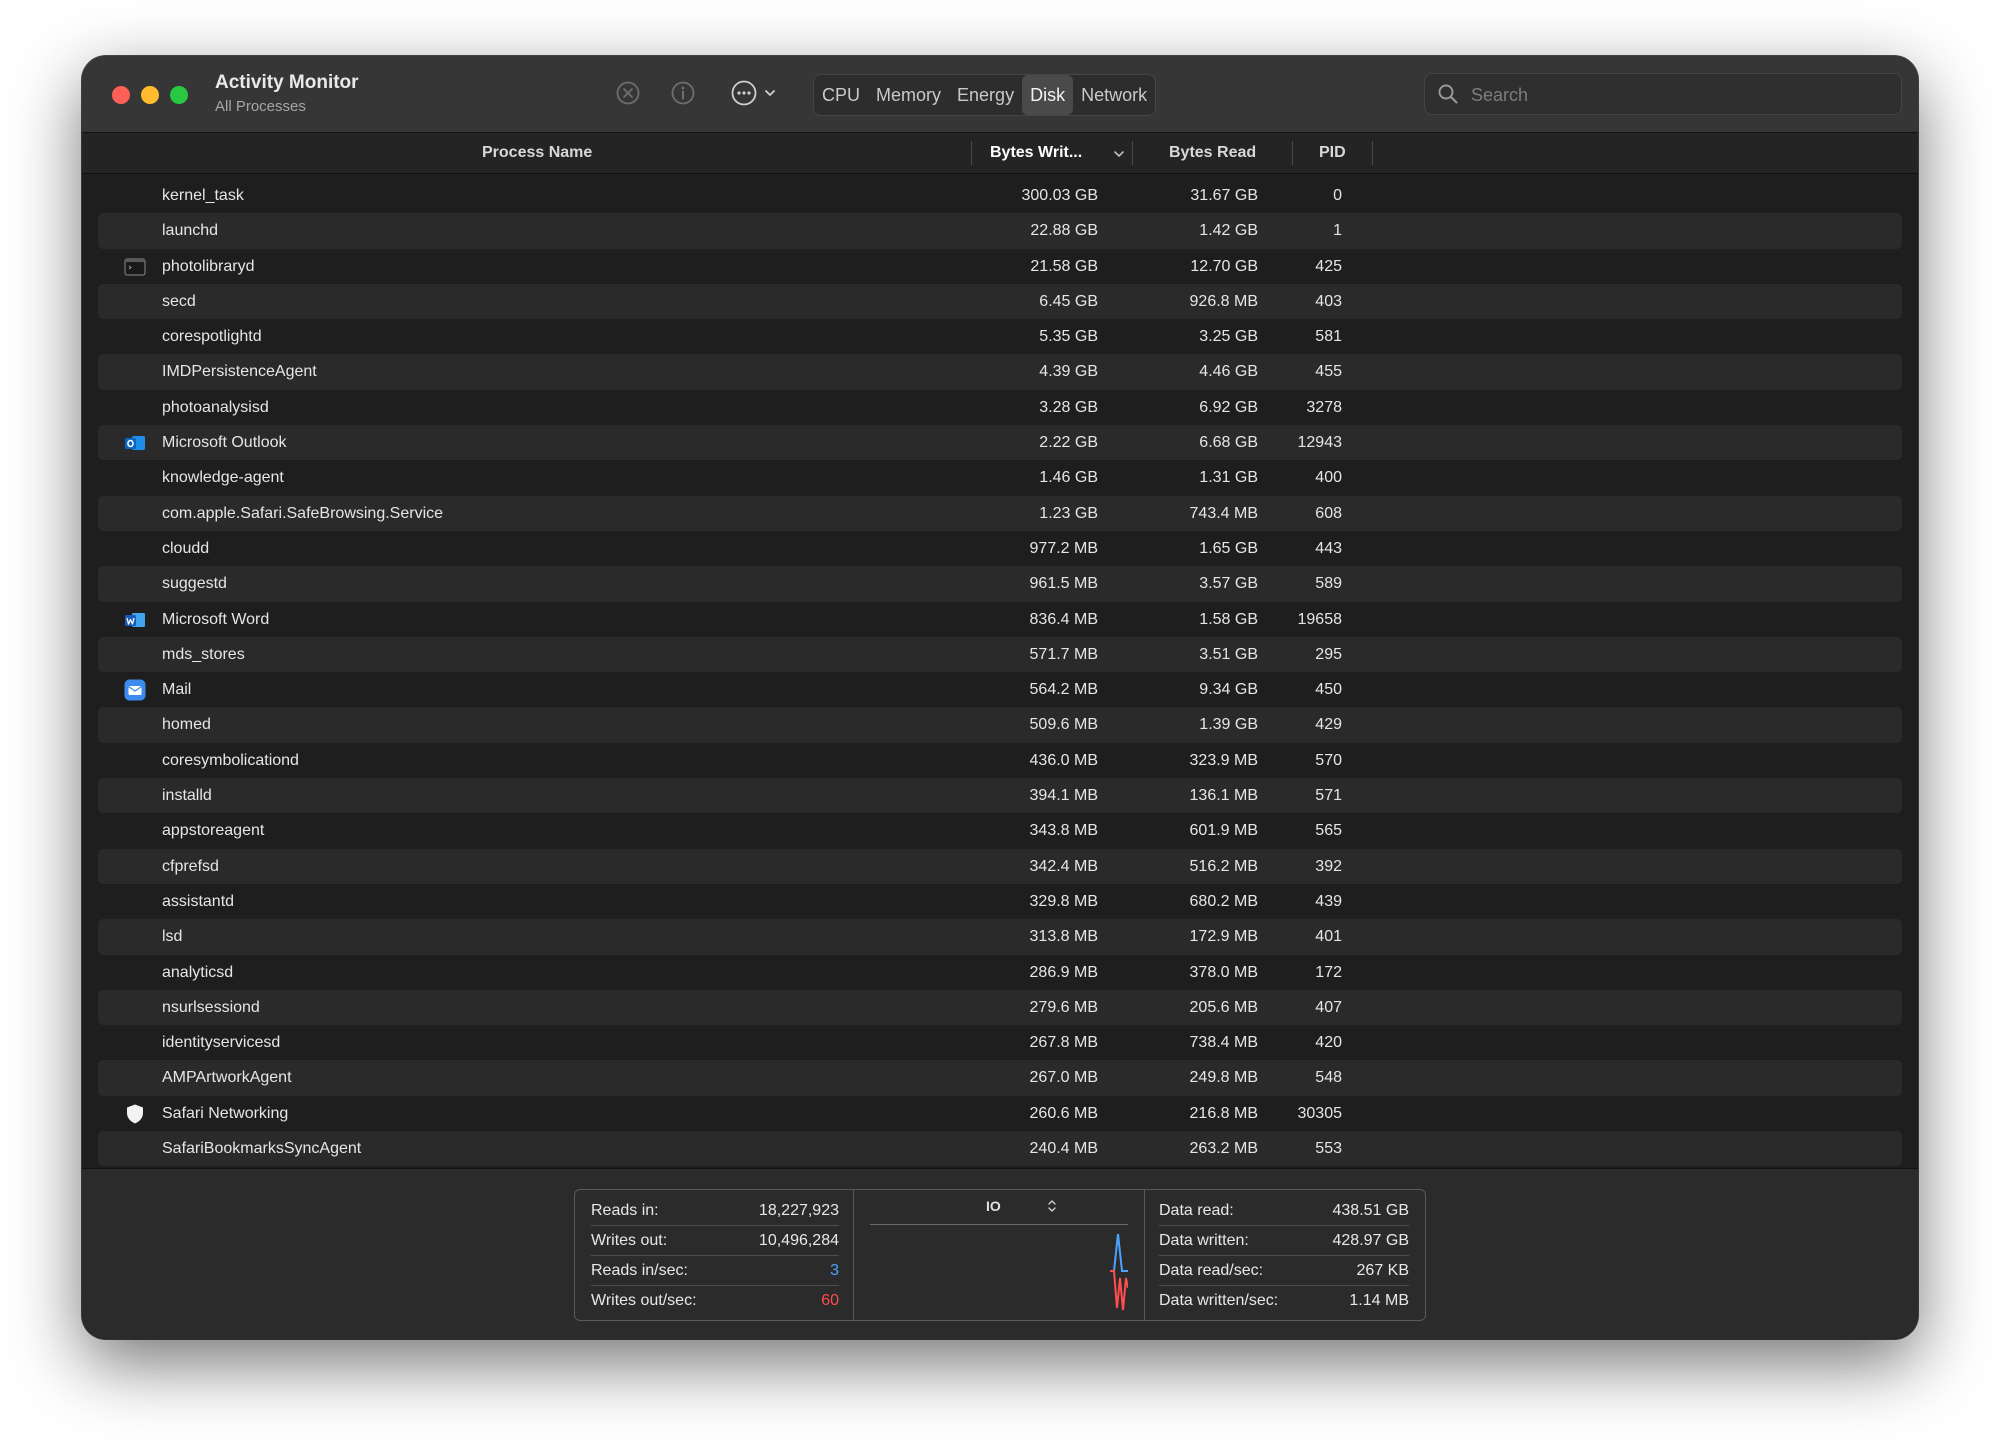  Describe the element at coordinates (1000, 231) in the screenshot. I see `table-row: launchd 22.88 GB 1.42 GB 1` at that location.